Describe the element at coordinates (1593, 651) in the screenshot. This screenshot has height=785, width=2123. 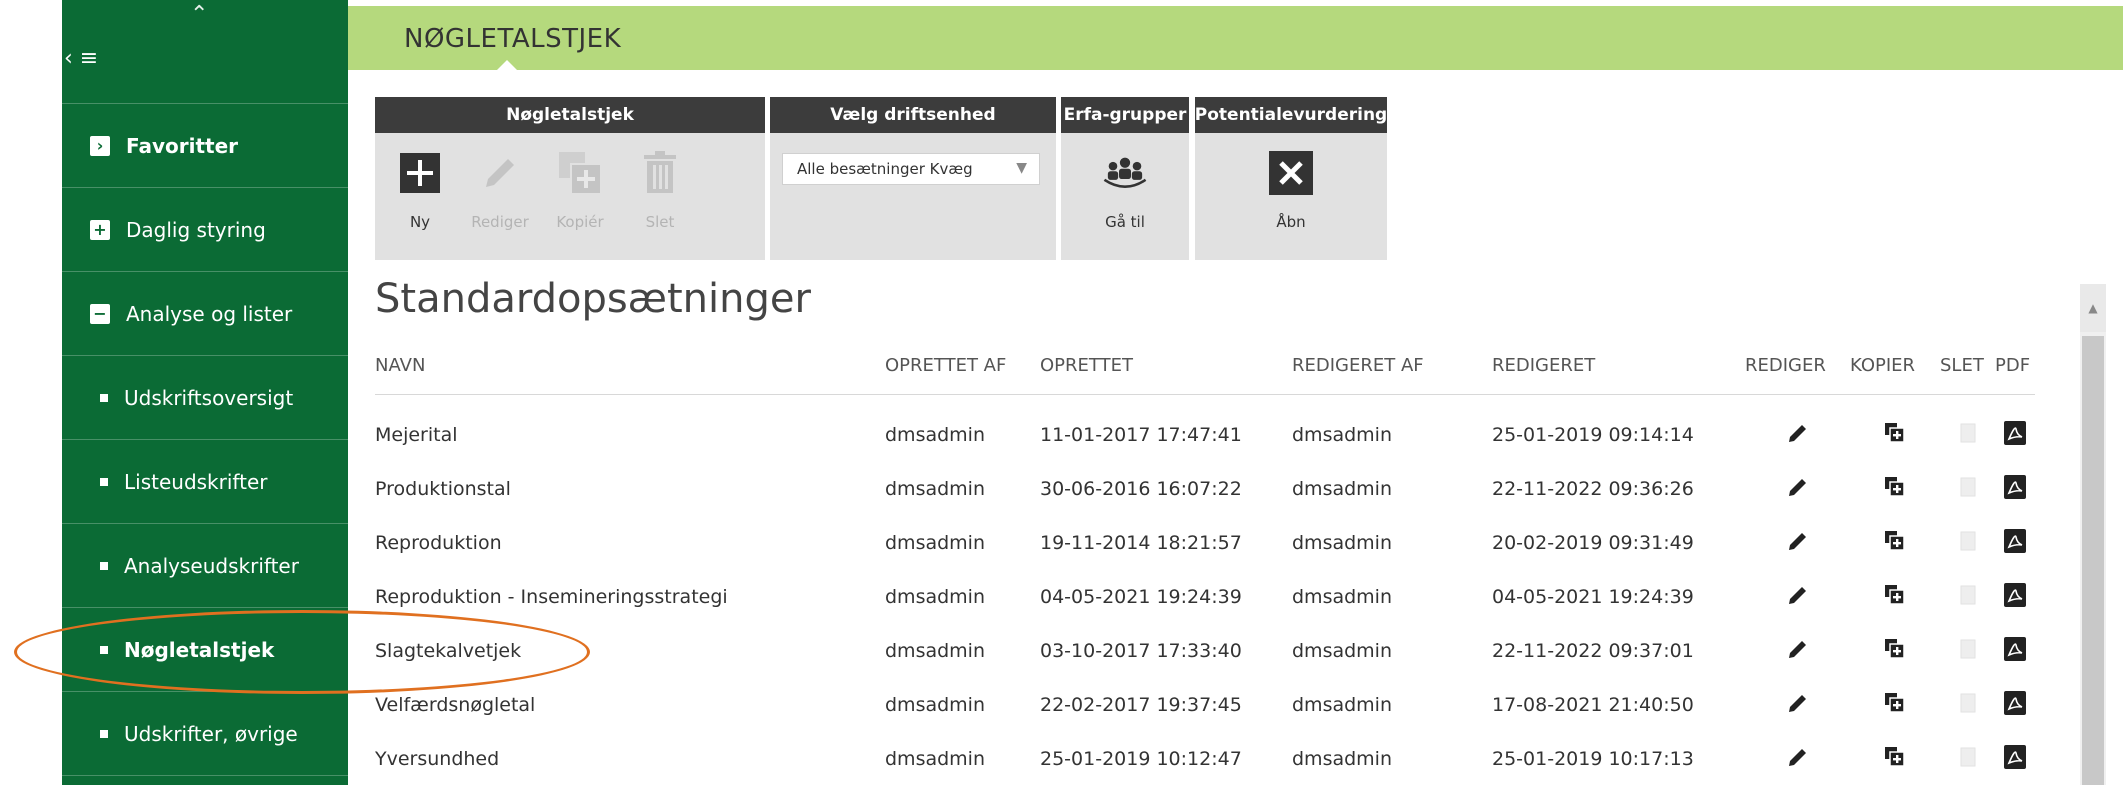
I see `cell-redigeret: 22-11-2022 09:37:01` at that location.